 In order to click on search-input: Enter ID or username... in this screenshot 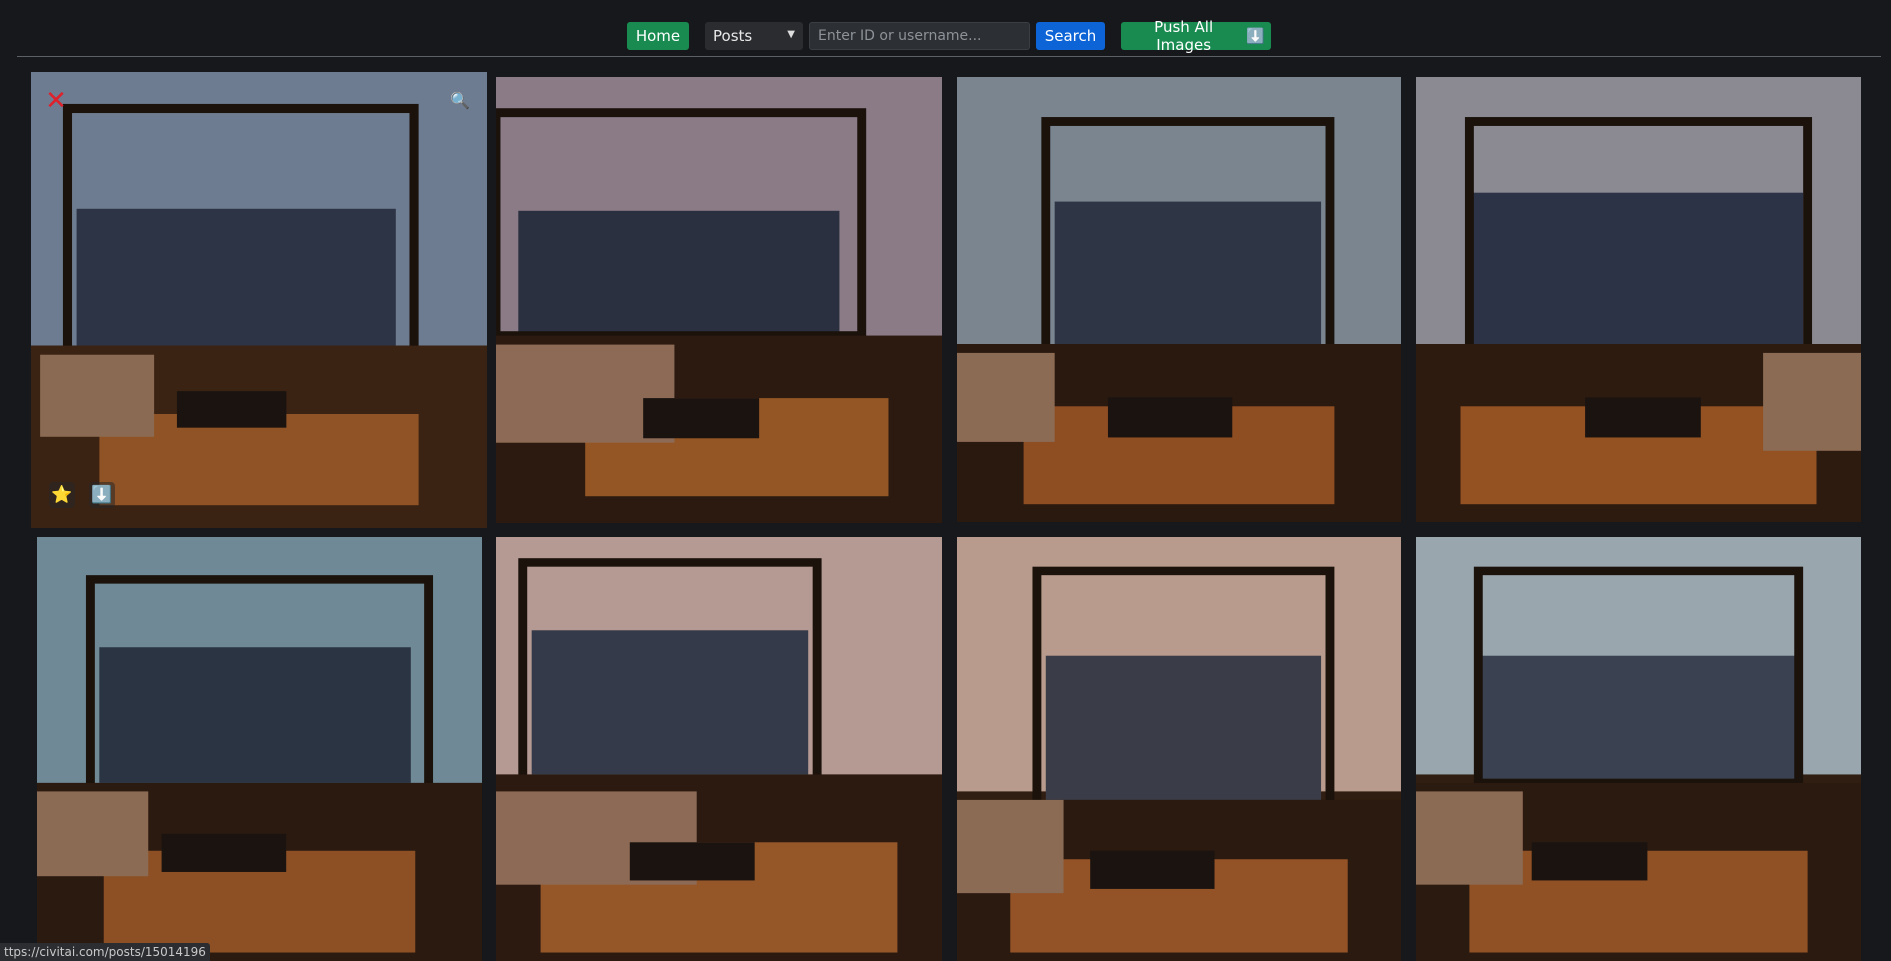, I will do `click(919, 36)`.